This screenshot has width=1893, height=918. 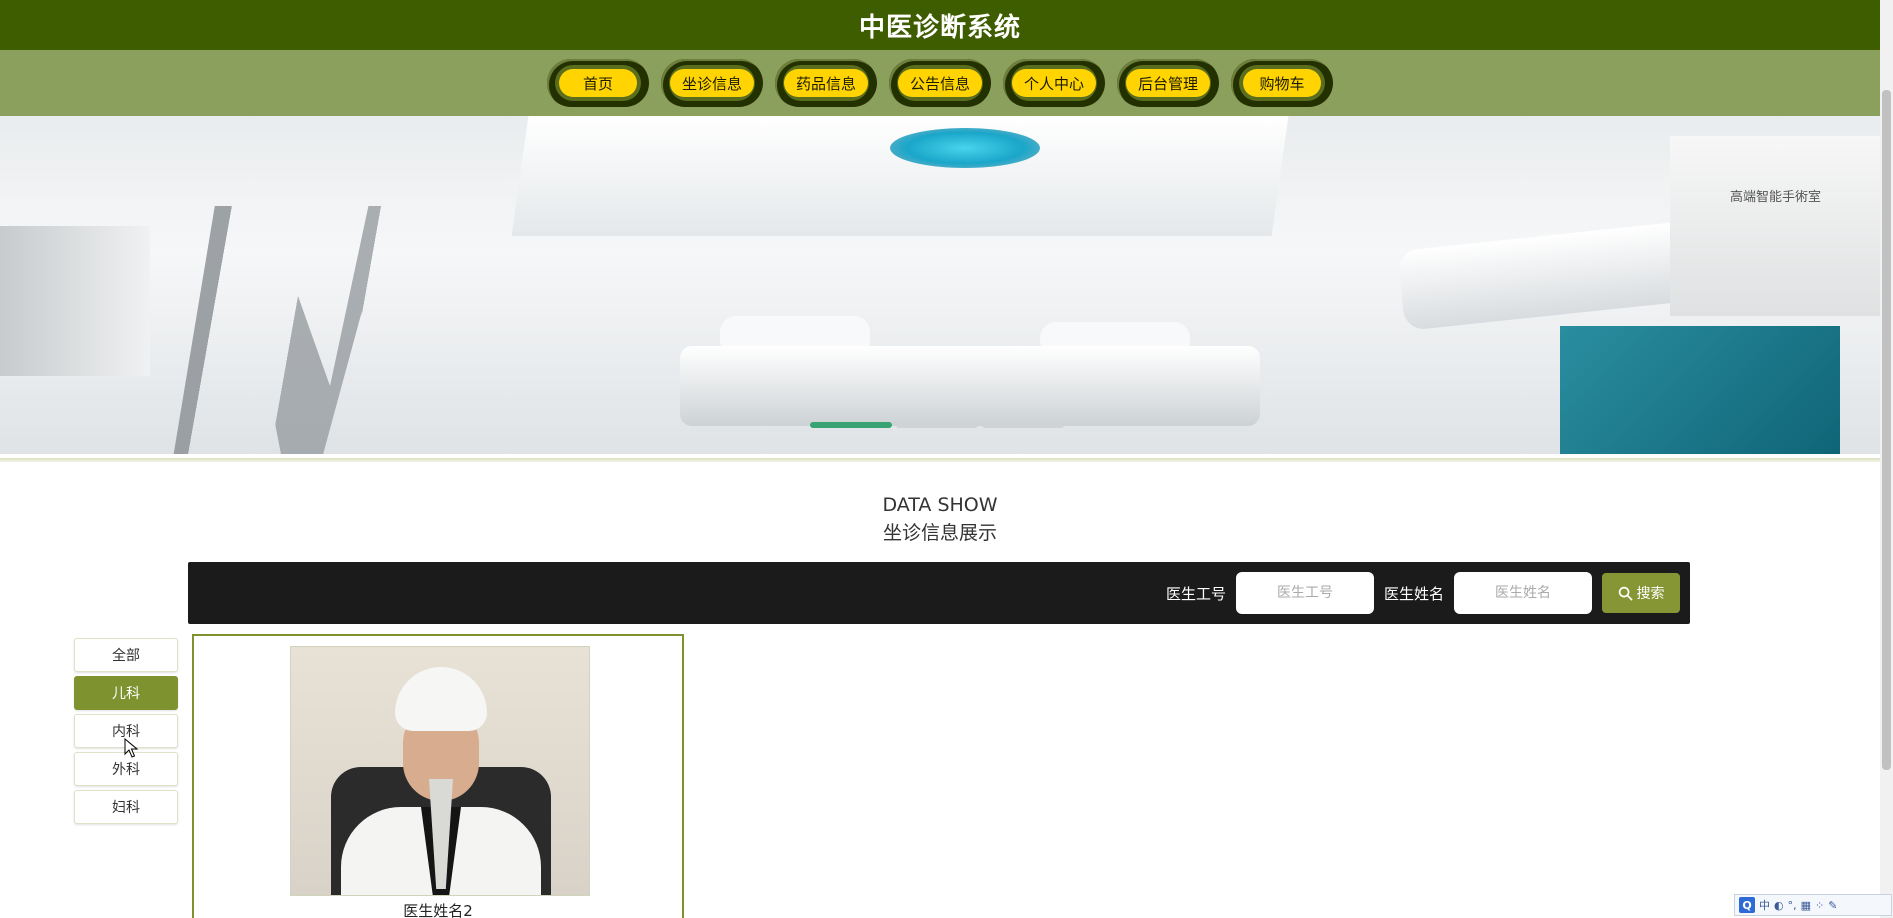 I want to click on category-gynecology: 妇科, so click(x=126, y=807).